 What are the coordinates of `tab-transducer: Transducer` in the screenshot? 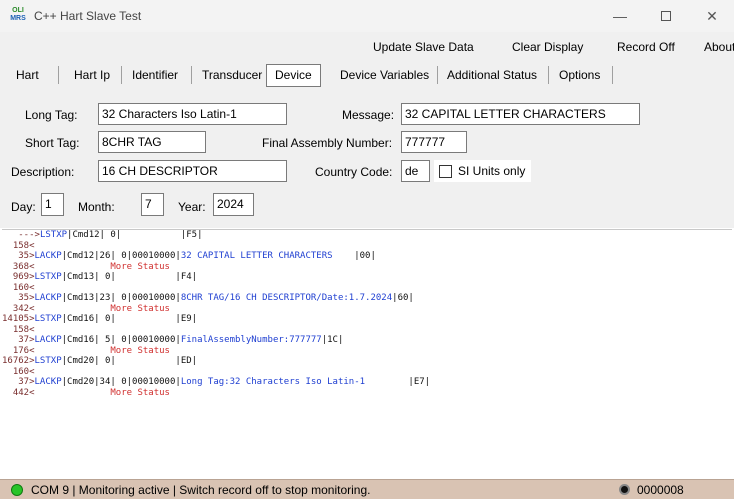 It's located at (232, 75).